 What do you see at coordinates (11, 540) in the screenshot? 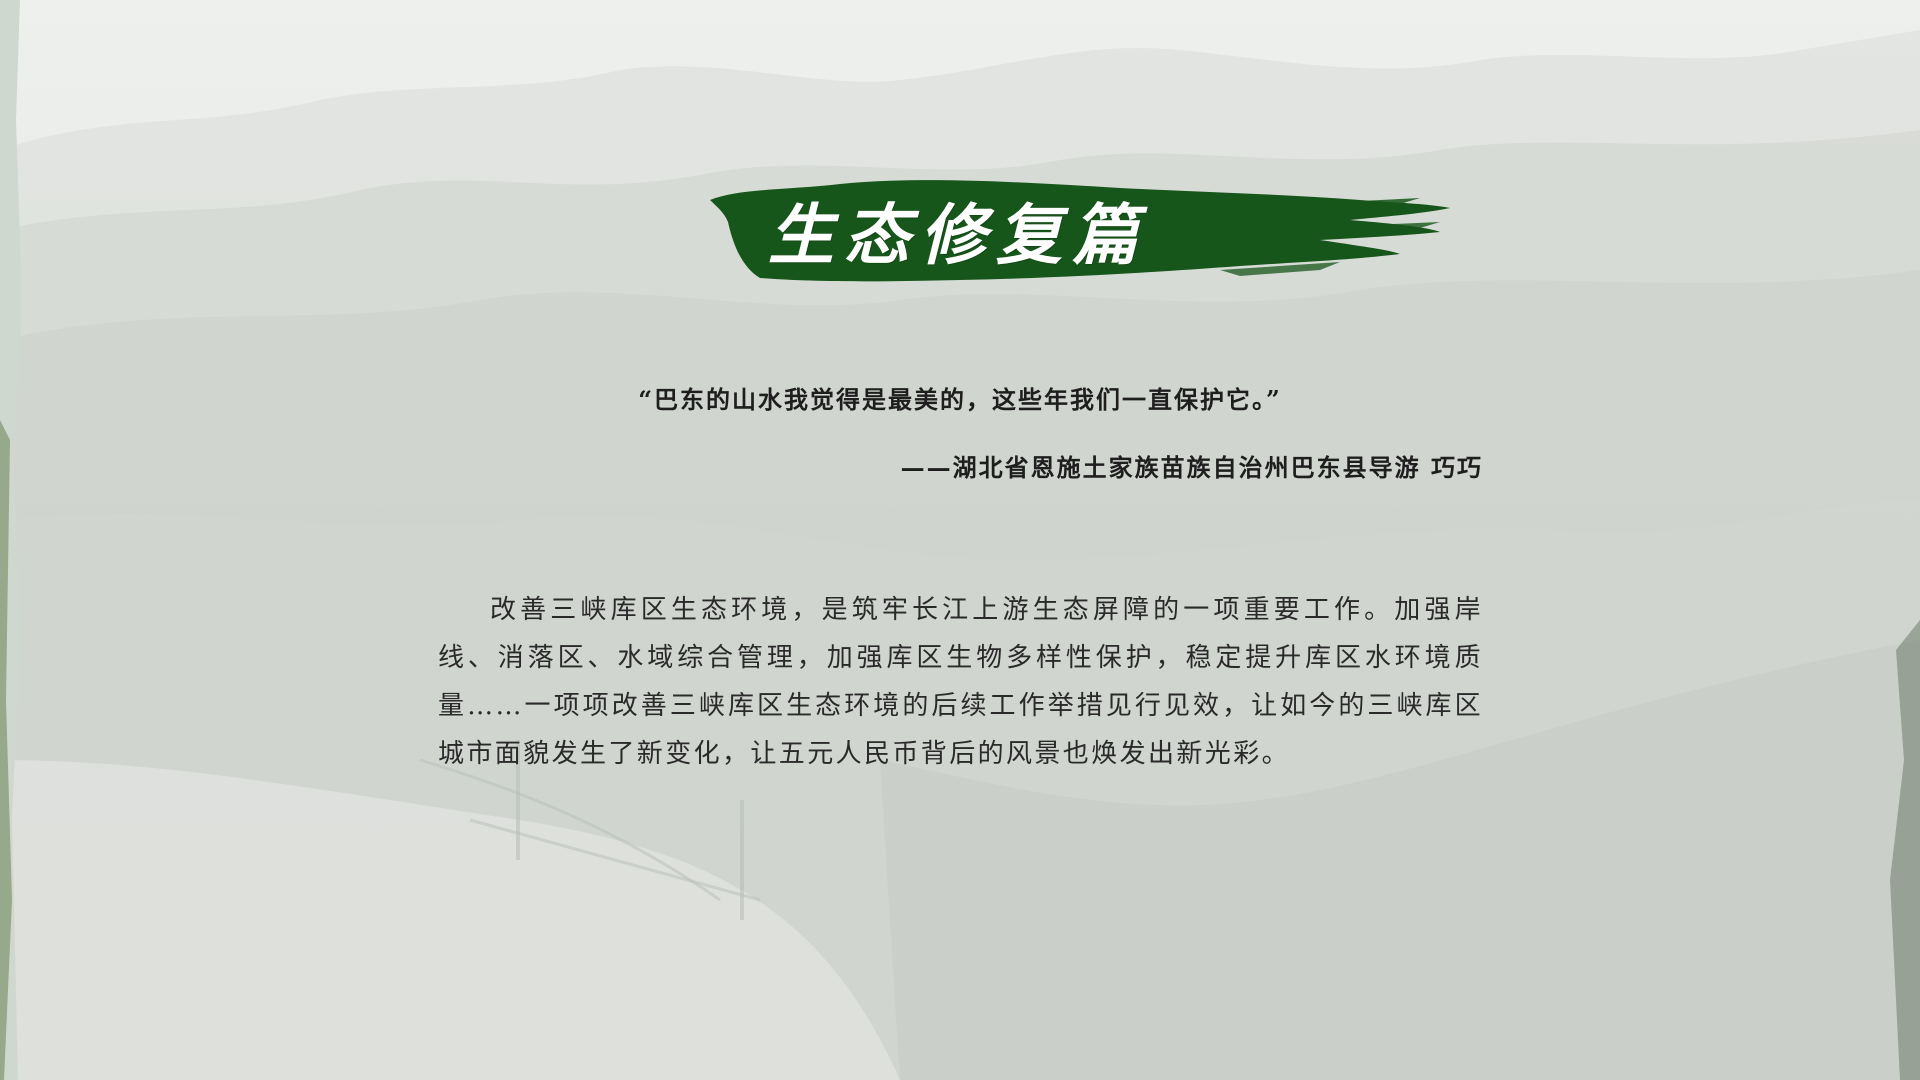
I see `left-torn-edge` at bounding box center [11, 540].